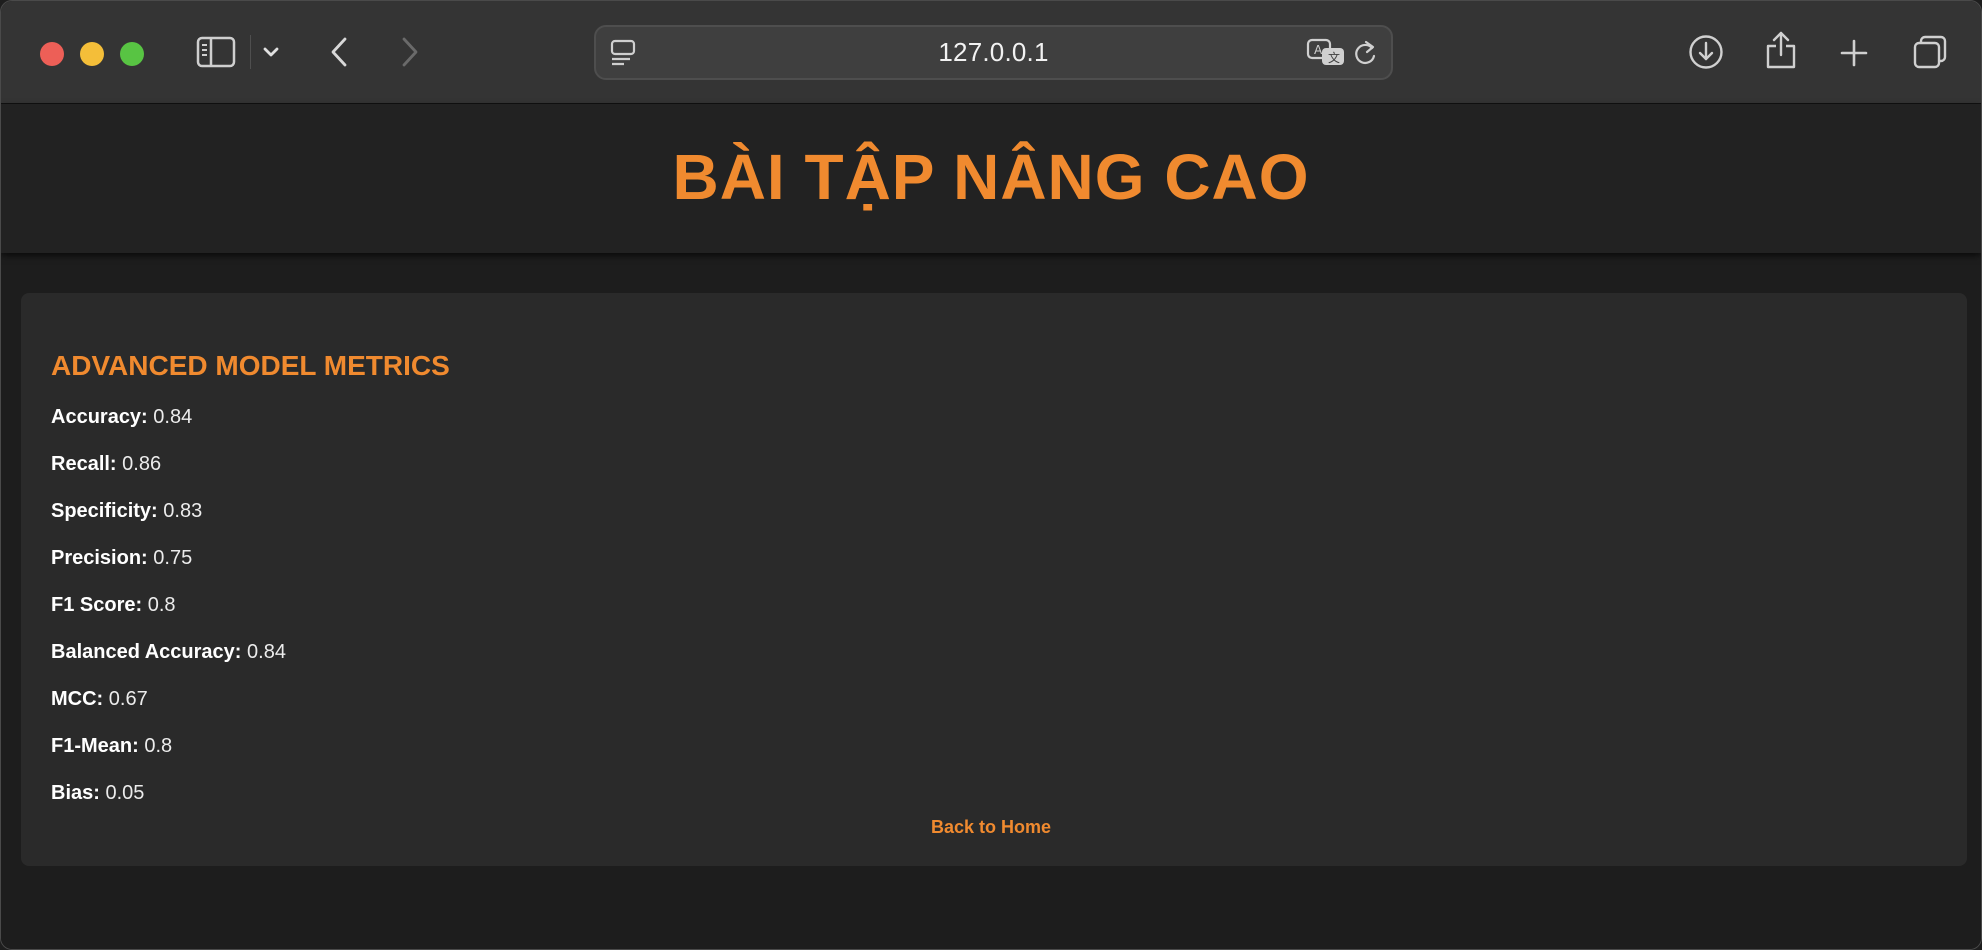  I want to click on page-title: BÀI TẬP NÂNG CAO, so click(991, 176).